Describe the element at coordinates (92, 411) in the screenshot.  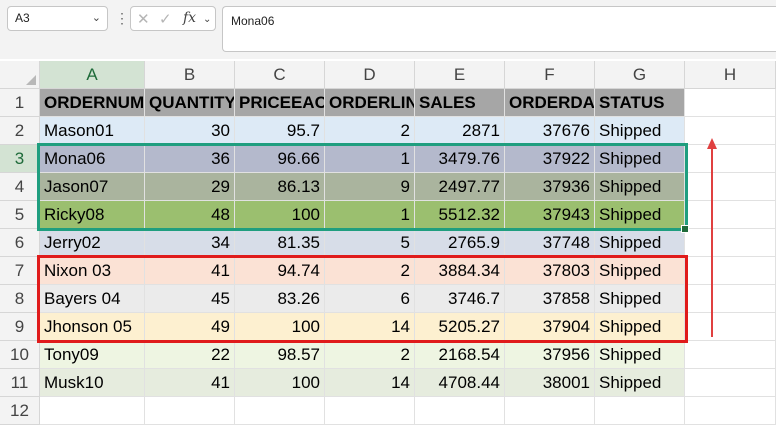
I see `cell-a12` at that location.